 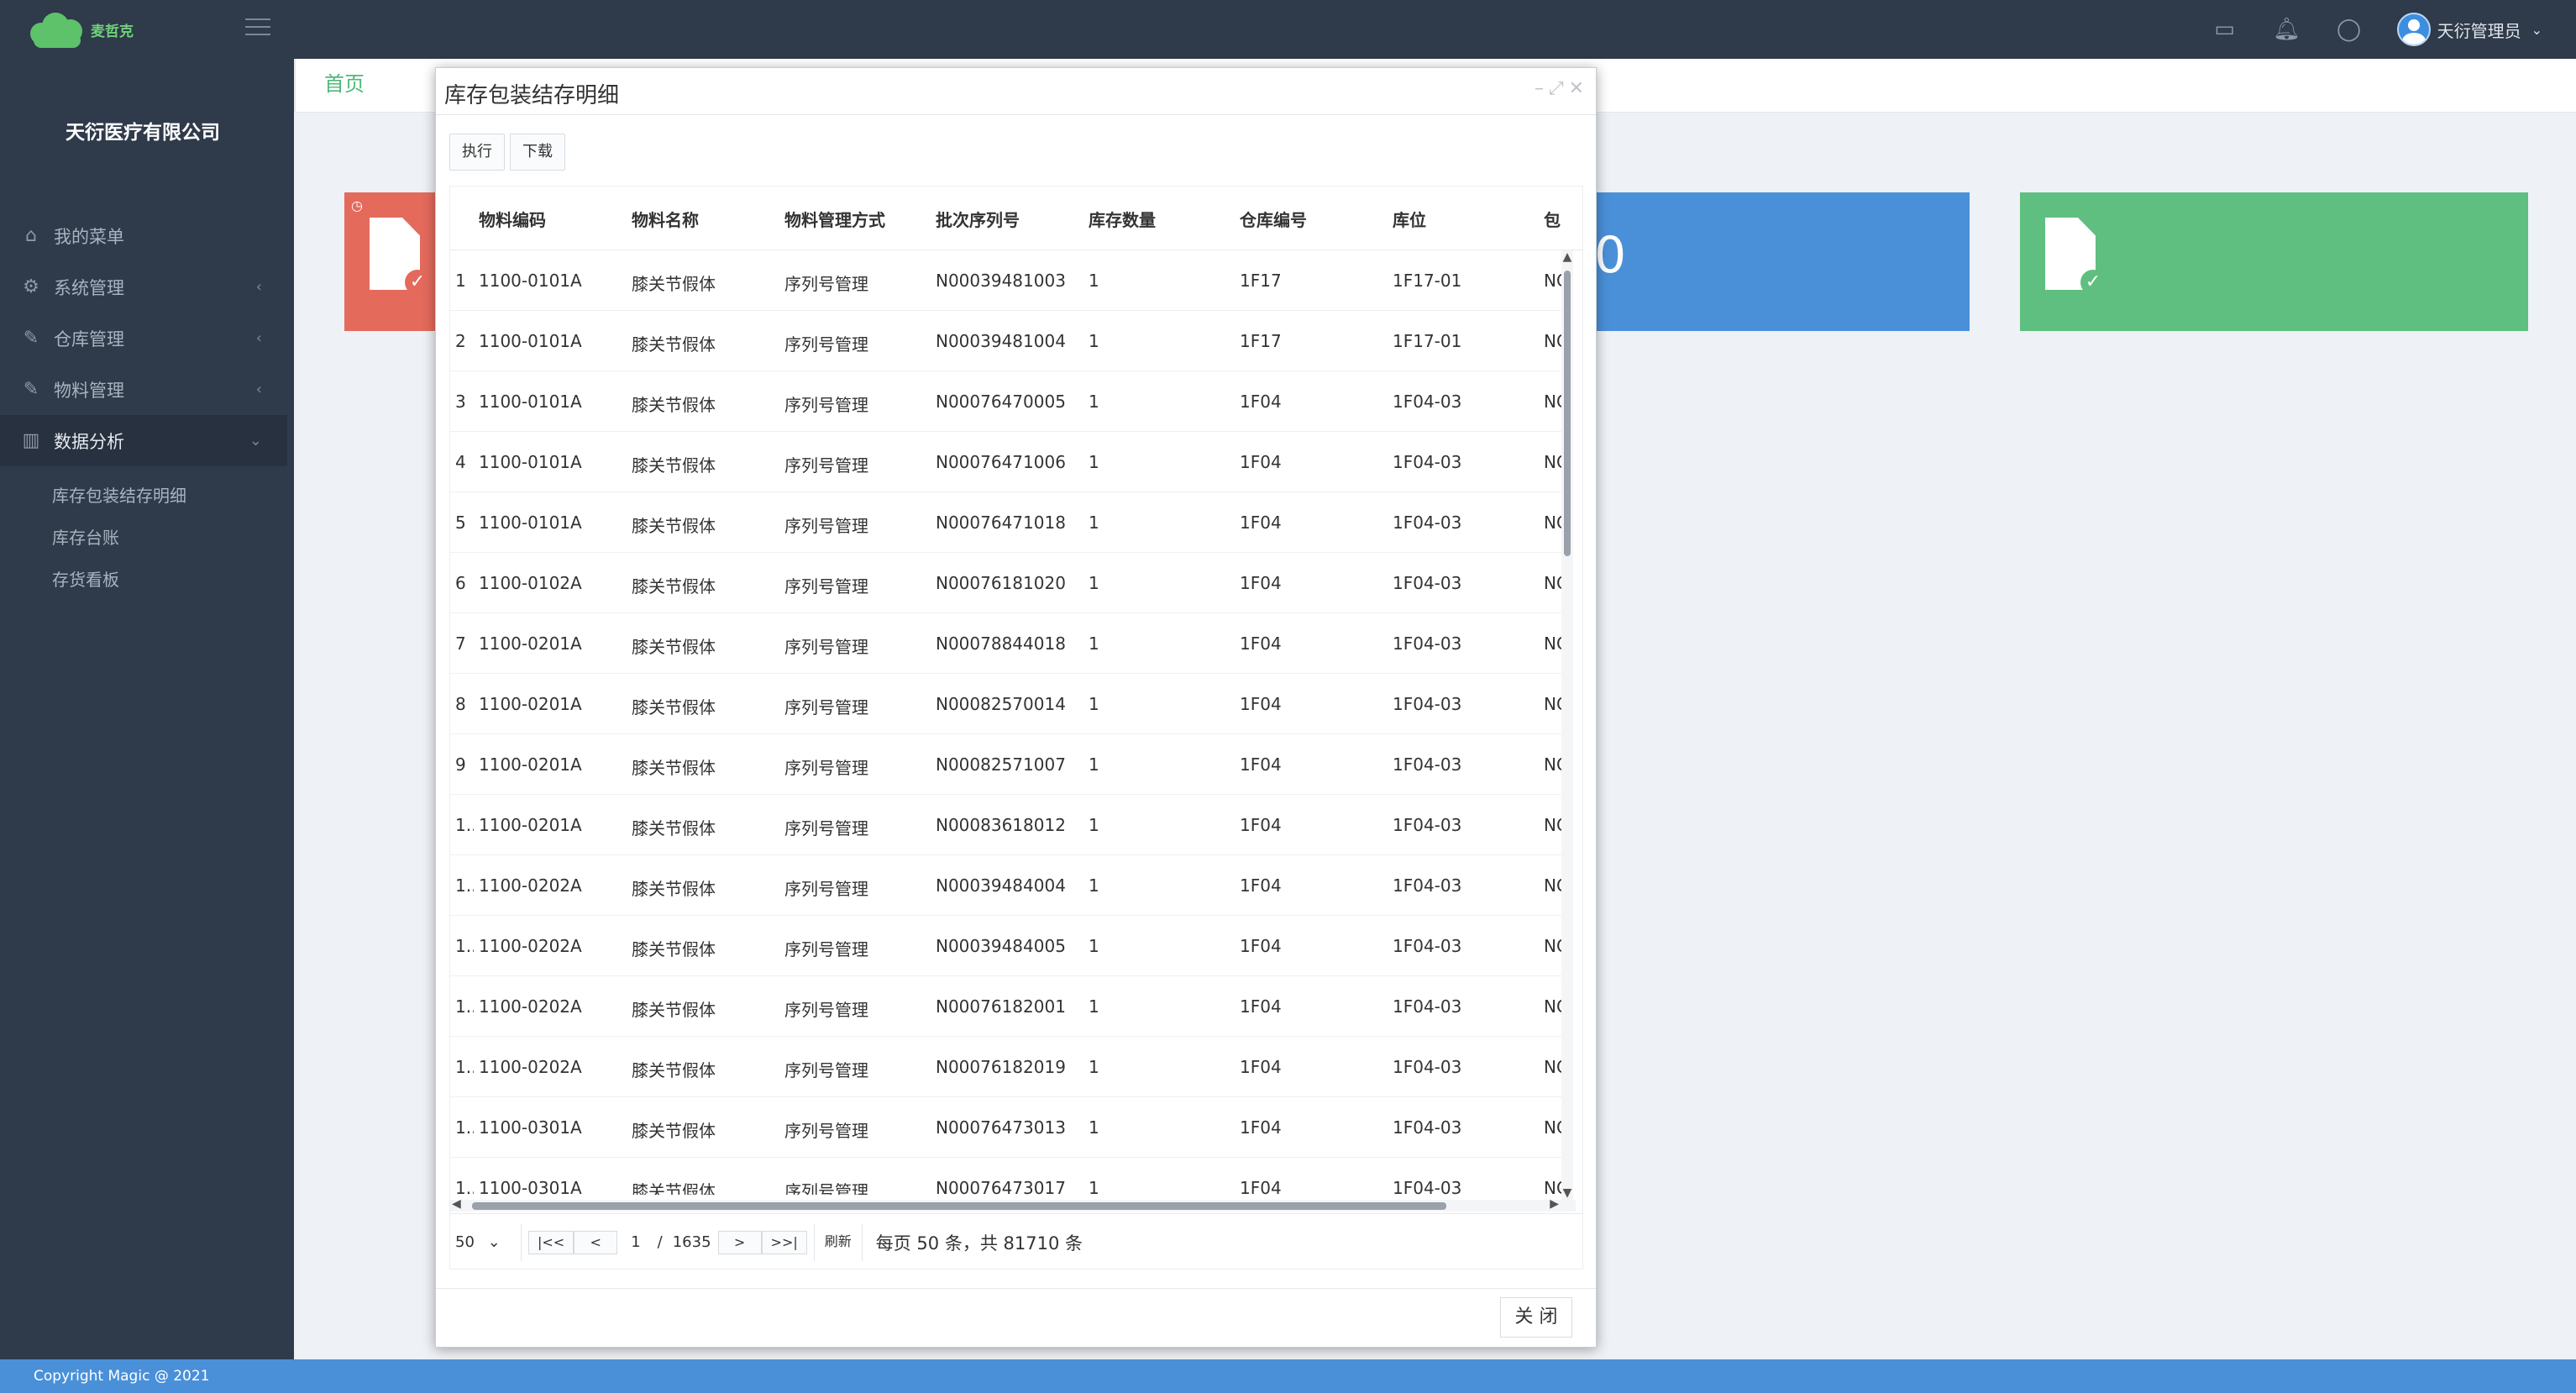 What do you see at coordinates (2349, 29) in the screenshot?
I see `chat-icon: ◯` at bounding box center [2349, 29].